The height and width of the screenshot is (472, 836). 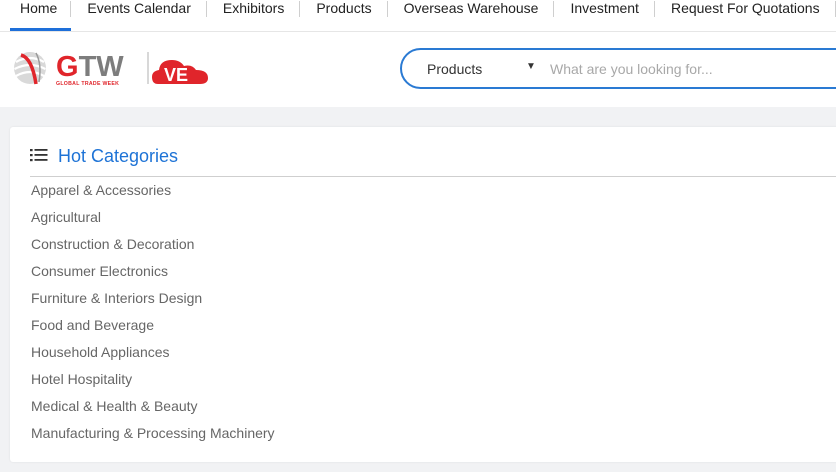 I want to click on nav-exhibitors: Exhibitors, so click(x=254, y=15).